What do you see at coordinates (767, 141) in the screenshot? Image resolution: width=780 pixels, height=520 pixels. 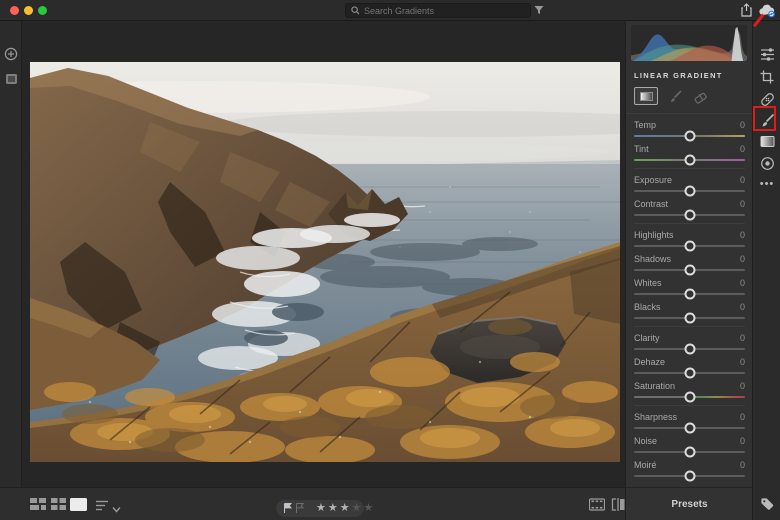 I see `linear-gradient-rail-button` at bounding box center [767, 141].